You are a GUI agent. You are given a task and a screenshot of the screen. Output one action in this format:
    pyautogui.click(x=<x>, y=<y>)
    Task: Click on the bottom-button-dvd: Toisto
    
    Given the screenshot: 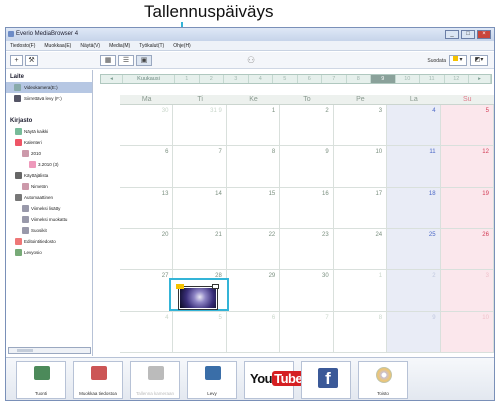 What is the action you would take?
    pyautogui.click(x=383, y=380)
    